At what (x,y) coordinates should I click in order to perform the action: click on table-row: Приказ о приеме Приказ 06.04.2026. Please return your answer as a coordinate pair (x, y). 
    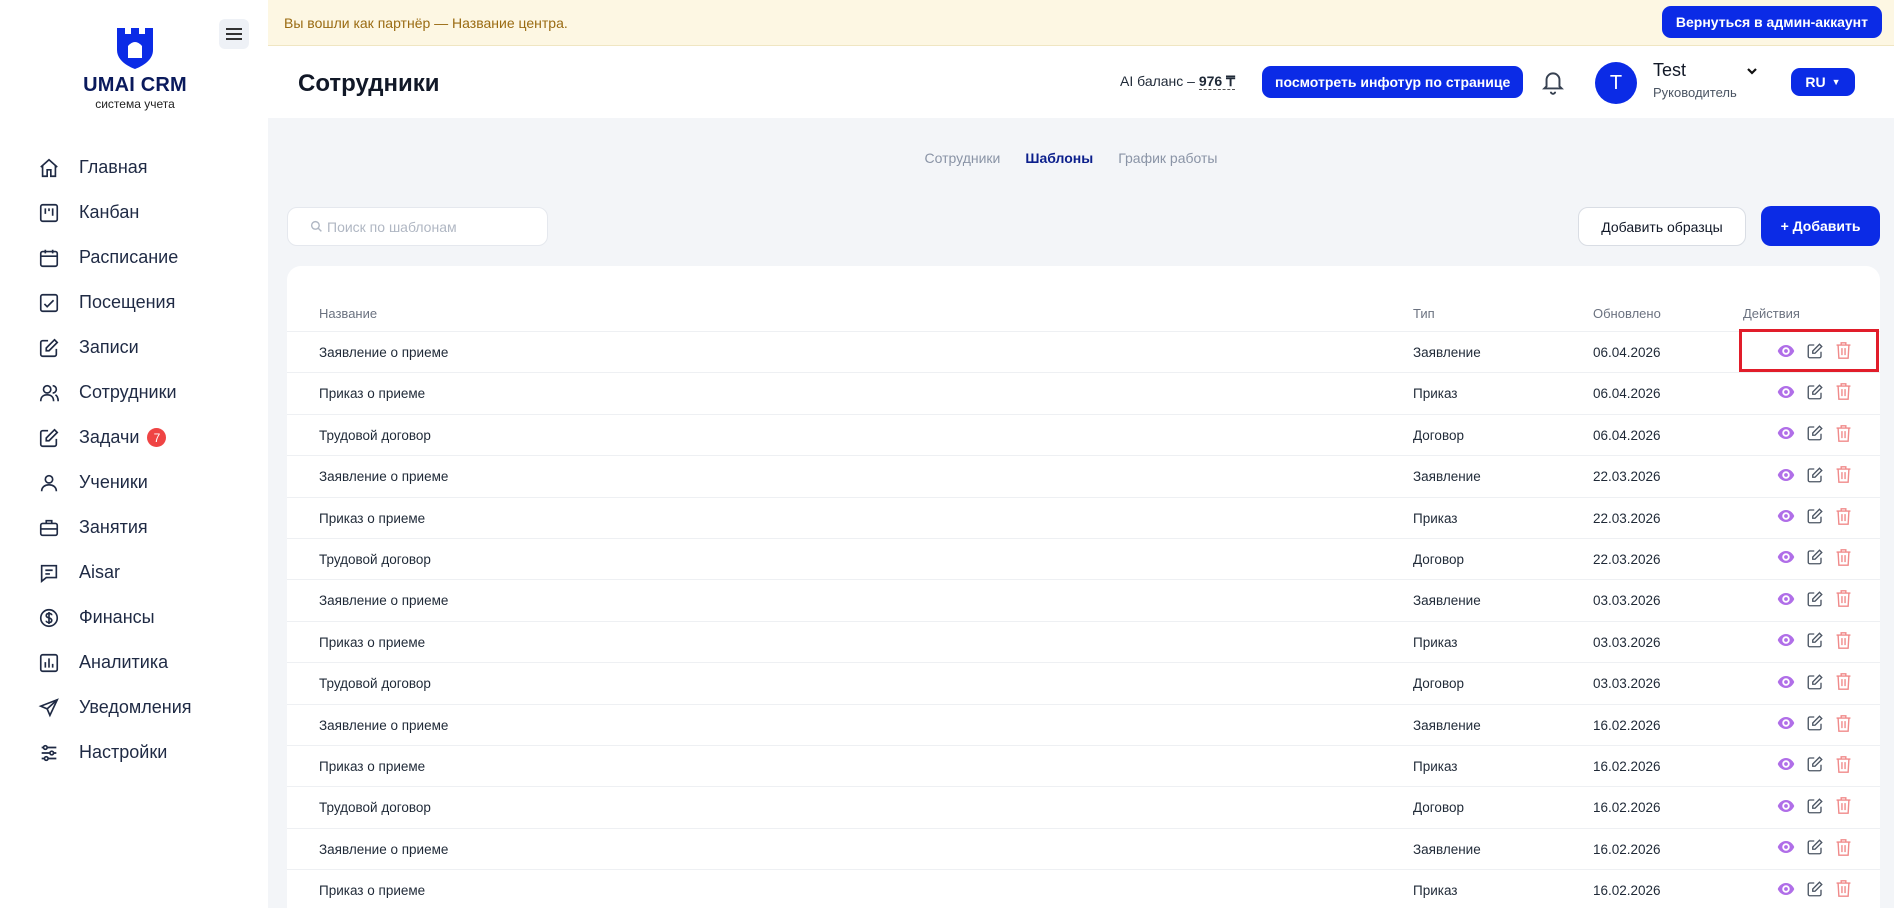
    Looking at the image, I should click on (1083, 392).